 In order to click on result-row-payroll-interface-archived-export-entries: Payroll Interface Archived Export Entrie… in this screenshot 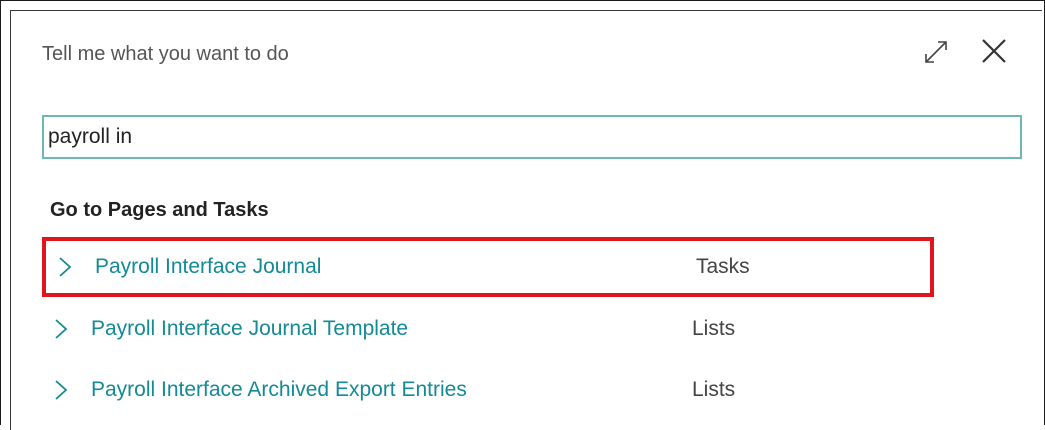, I will do `click(488, 390)`.